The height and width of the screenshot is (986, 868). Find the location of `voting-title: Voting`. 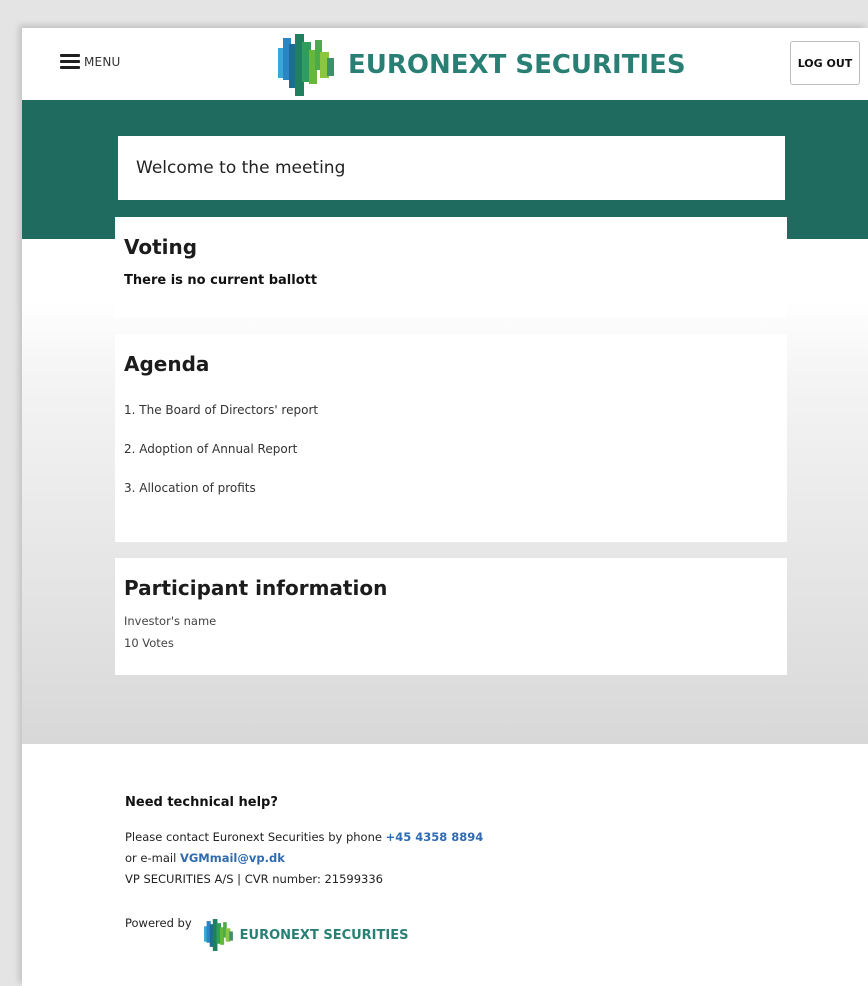

voting-title: Voting is located at coordinates (161, 247).